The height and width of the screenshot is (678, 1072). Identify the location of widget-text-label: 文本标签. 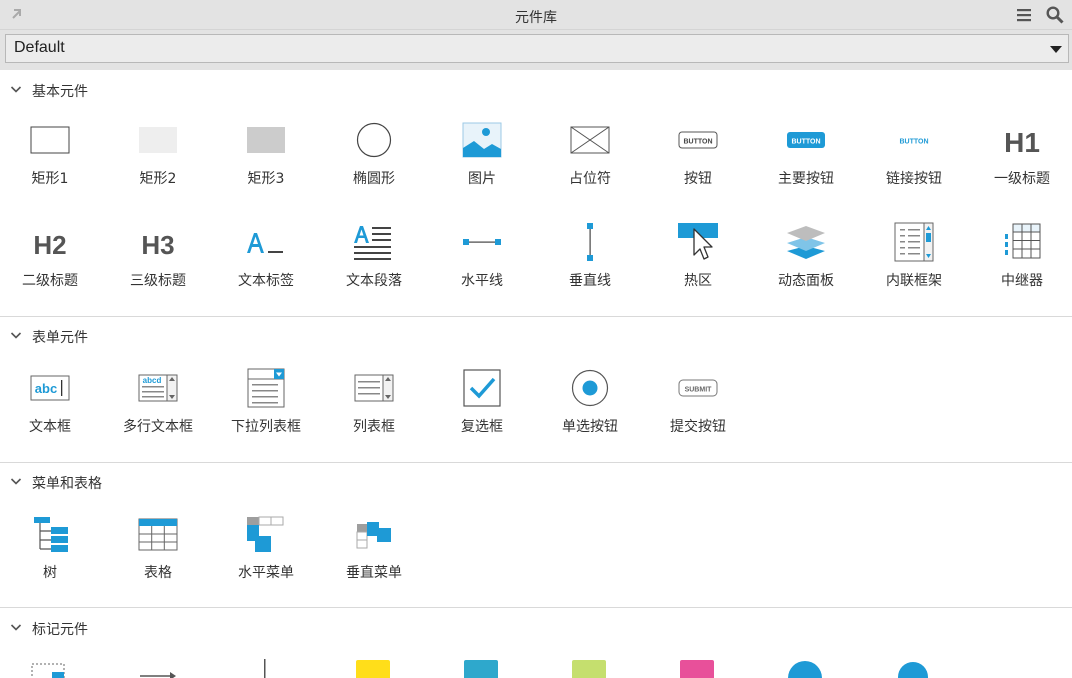
(266, 259).